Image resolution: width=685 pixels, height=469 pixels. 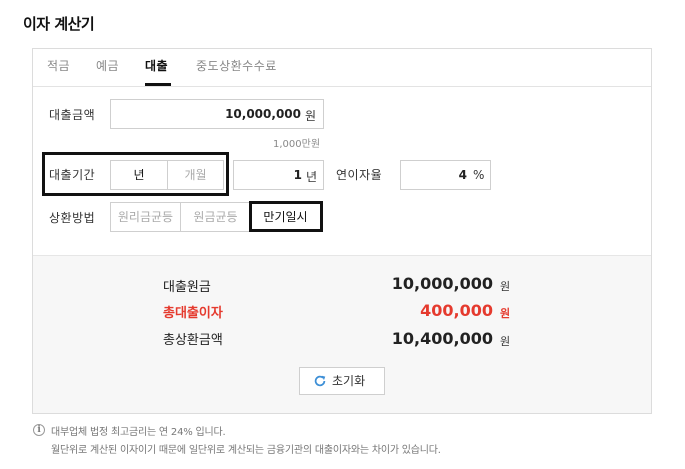 I want to click on repayment-method-label: 상환방법, so click(x=72, y=218).